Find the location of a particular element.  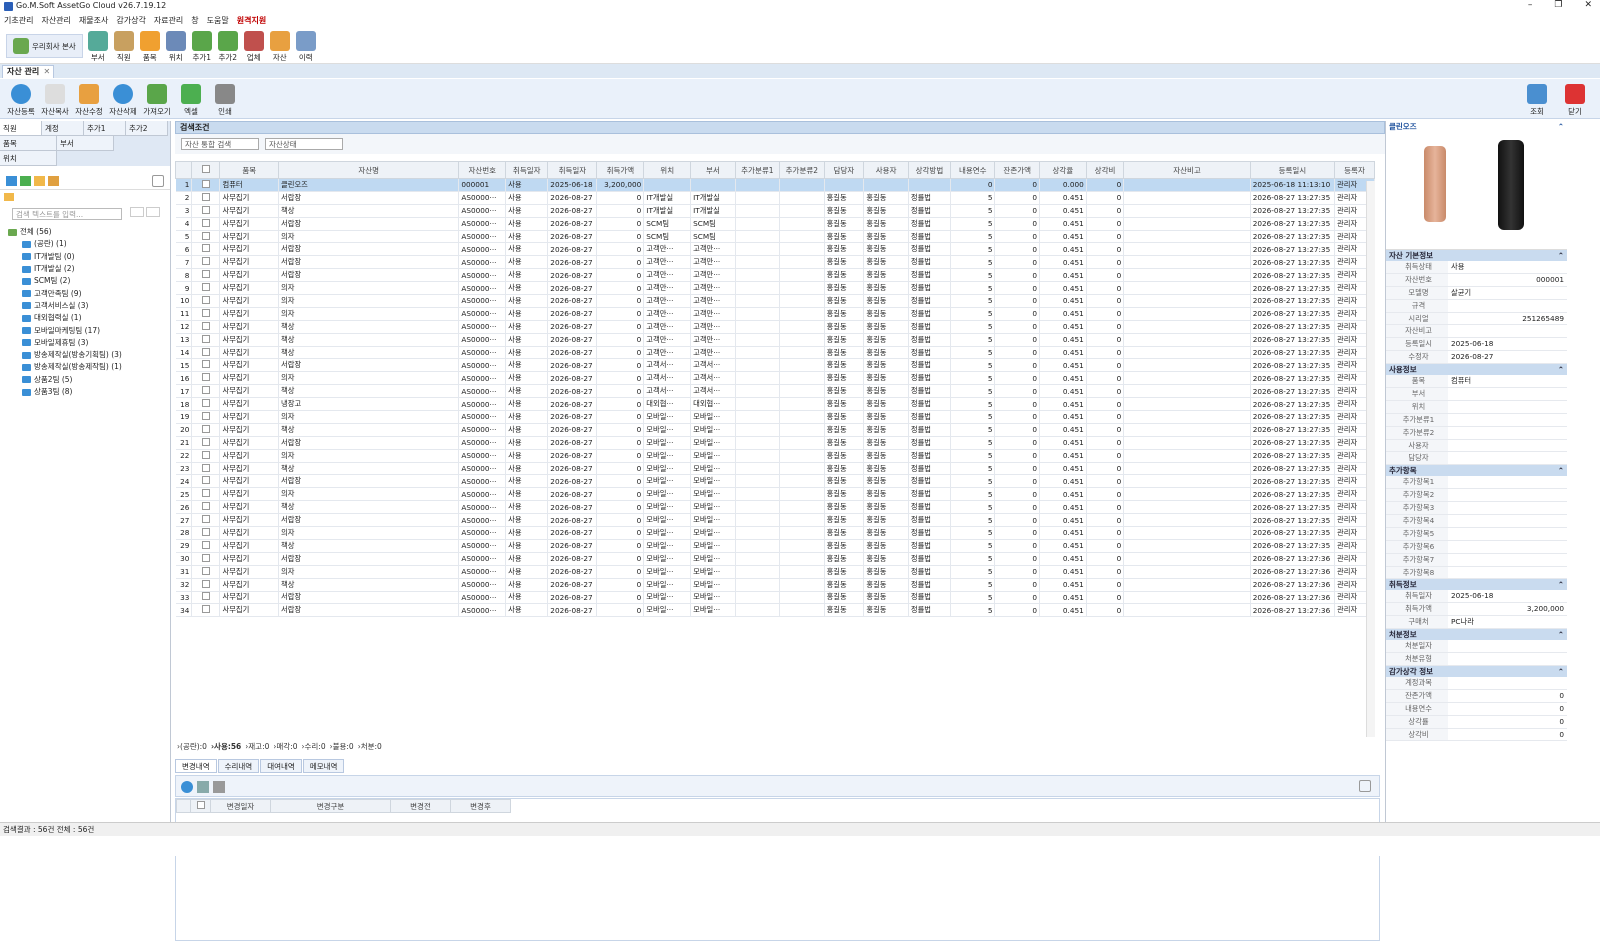

detail-section-header: 자산 기본정보 ⌃ is located at coordinates (1476, 255).